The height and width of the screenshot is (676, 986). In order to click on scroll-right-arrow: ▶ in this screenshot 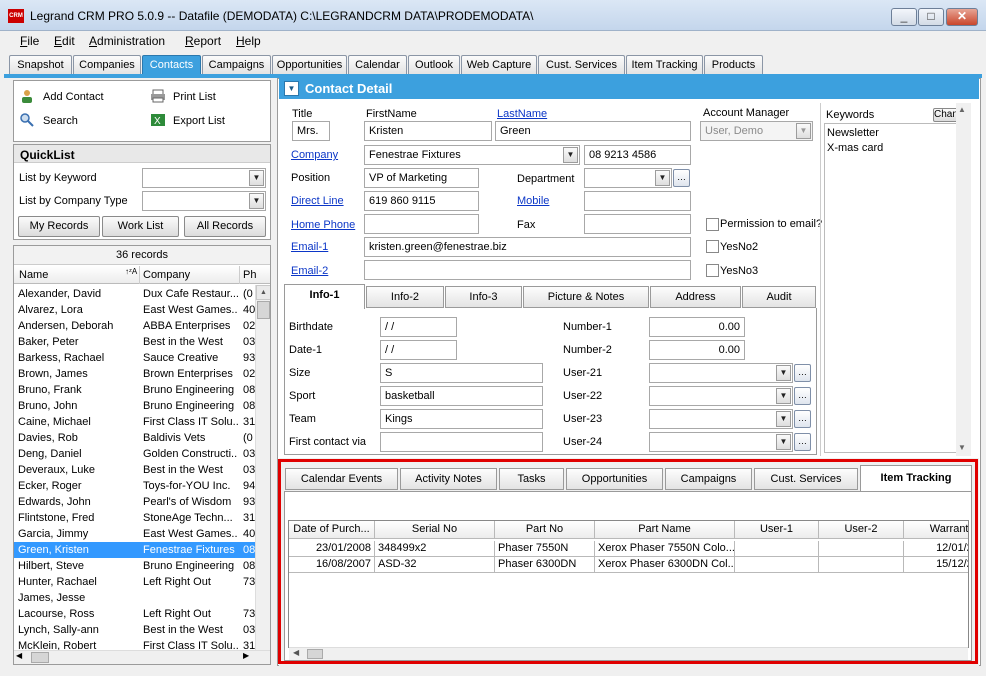, I will do `click(246, 655)`.